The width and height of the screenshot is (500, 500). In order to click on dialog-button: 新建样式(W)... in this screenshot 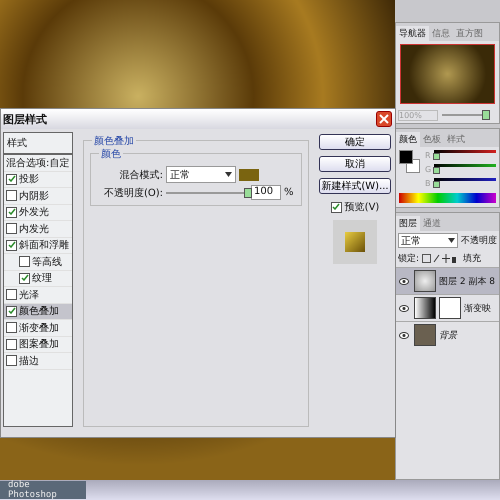, I will do `click(355, 186)`.